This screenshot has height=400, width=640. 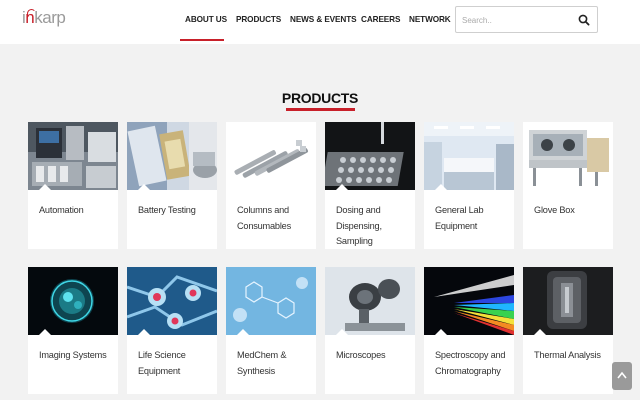 I want to click on microscope-image, so click(x=370, y=301).